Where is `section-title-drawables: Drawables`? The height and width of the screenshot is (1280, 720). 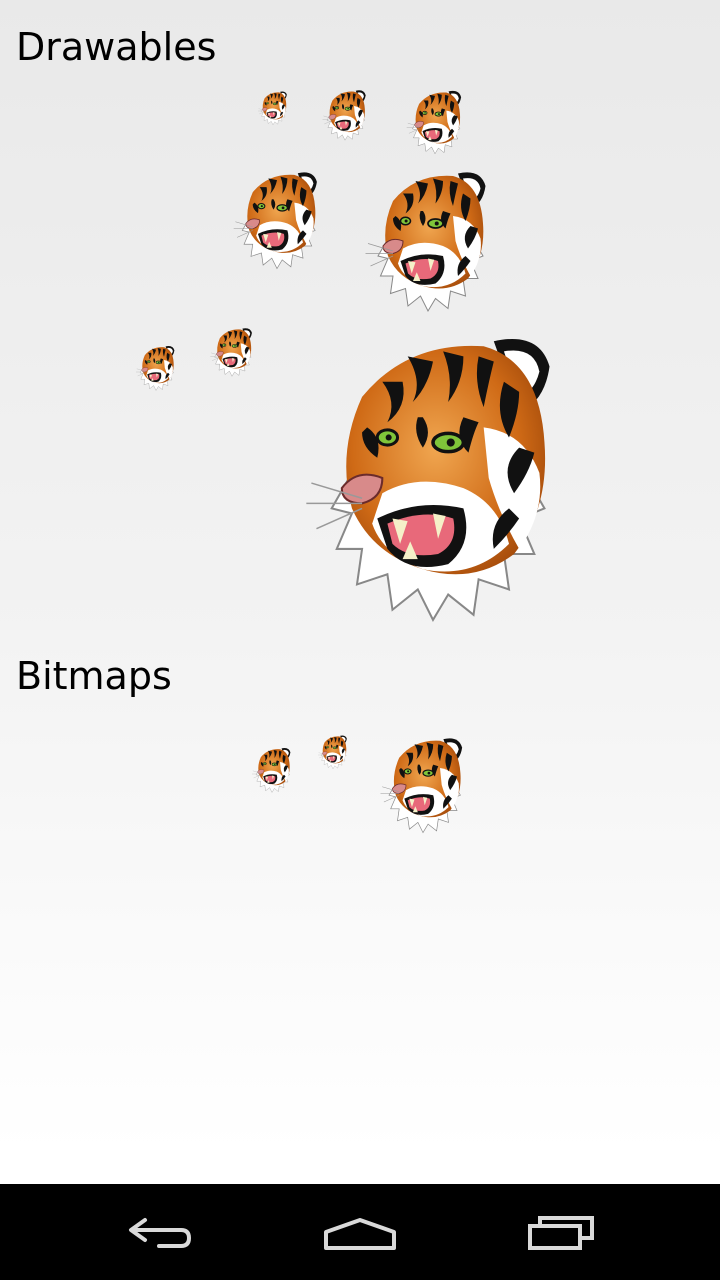 section-title-drawables: Drawables is located at coordinates (116, 47).